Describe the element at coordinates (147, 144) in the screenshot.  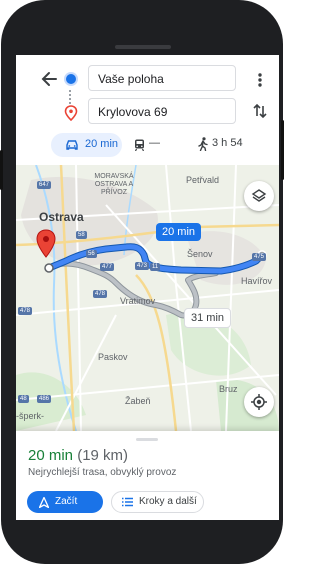
I see `travel-mode-bar: 20 min — 3 h 54` at that location.